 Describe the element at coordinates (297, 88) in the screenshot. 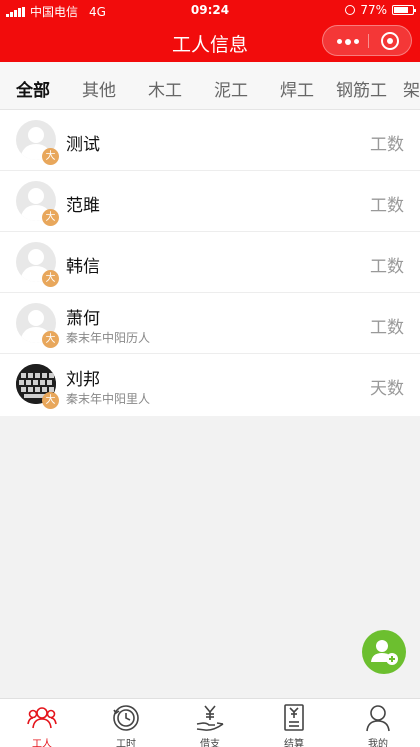

I see `tab-welder: 焊工` at that location.